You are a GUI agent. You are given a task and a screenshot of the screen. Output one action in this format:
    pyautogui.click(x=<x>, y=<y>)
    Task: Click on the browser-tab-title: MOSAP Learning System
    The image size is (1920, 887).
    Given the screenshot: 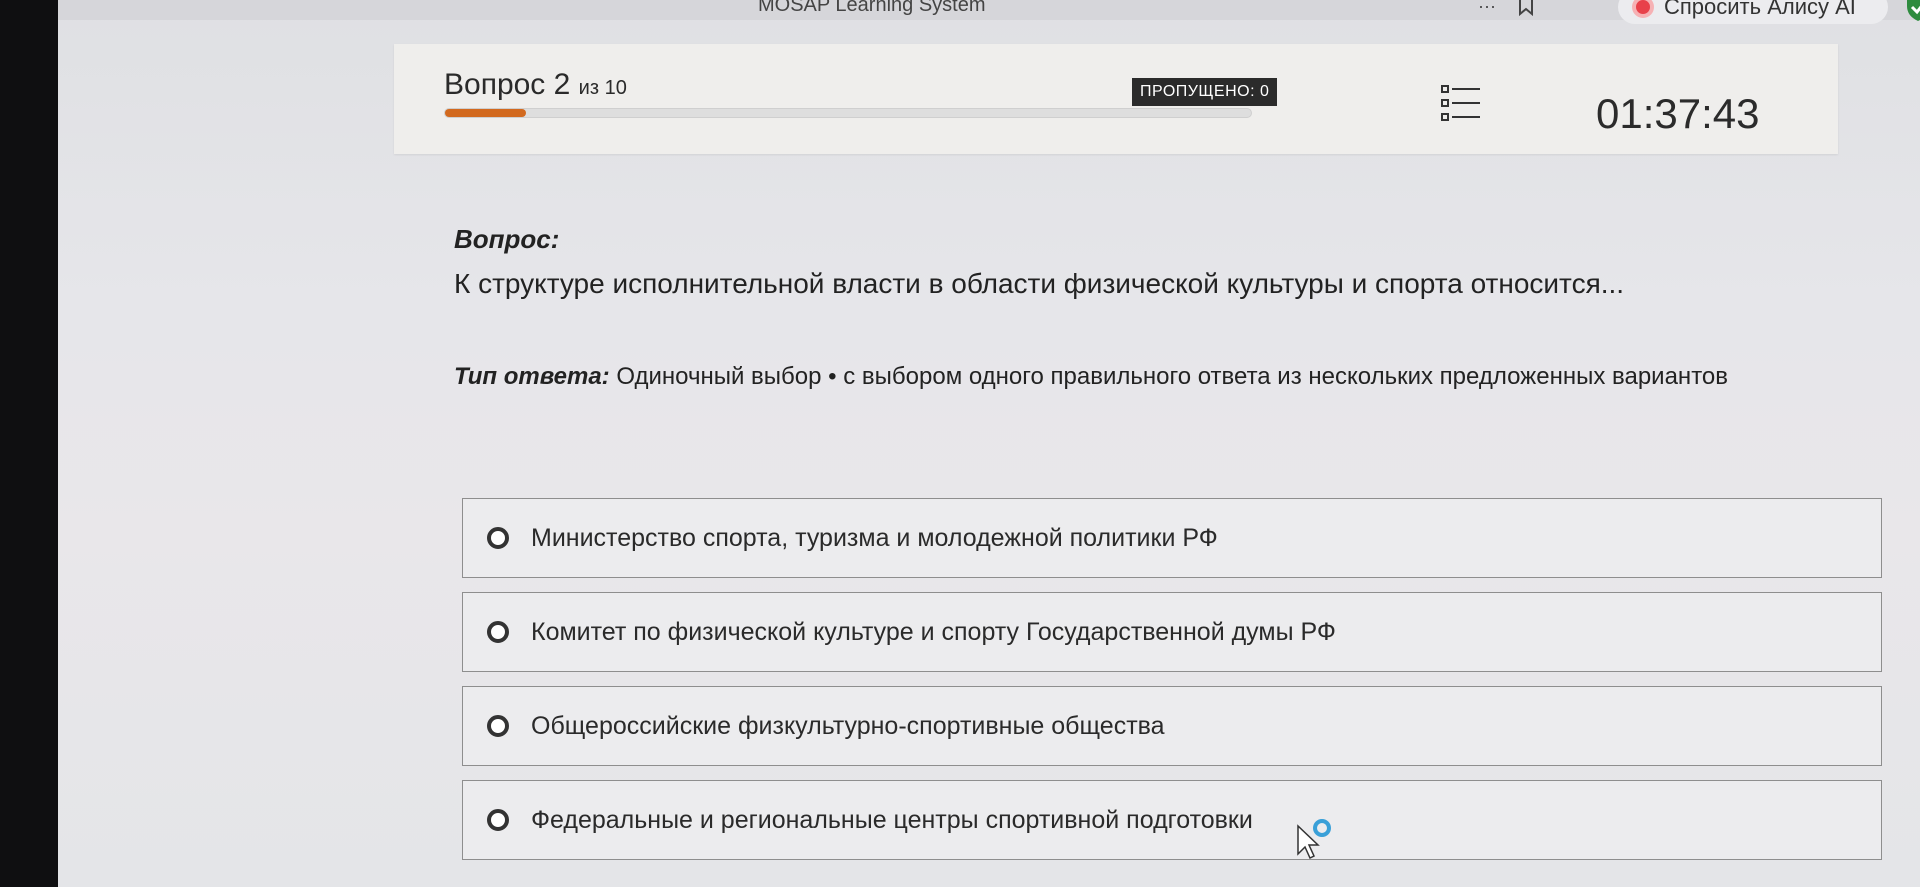 What is the action you would take?
    pyautogui.click(x=872, y=8)
    